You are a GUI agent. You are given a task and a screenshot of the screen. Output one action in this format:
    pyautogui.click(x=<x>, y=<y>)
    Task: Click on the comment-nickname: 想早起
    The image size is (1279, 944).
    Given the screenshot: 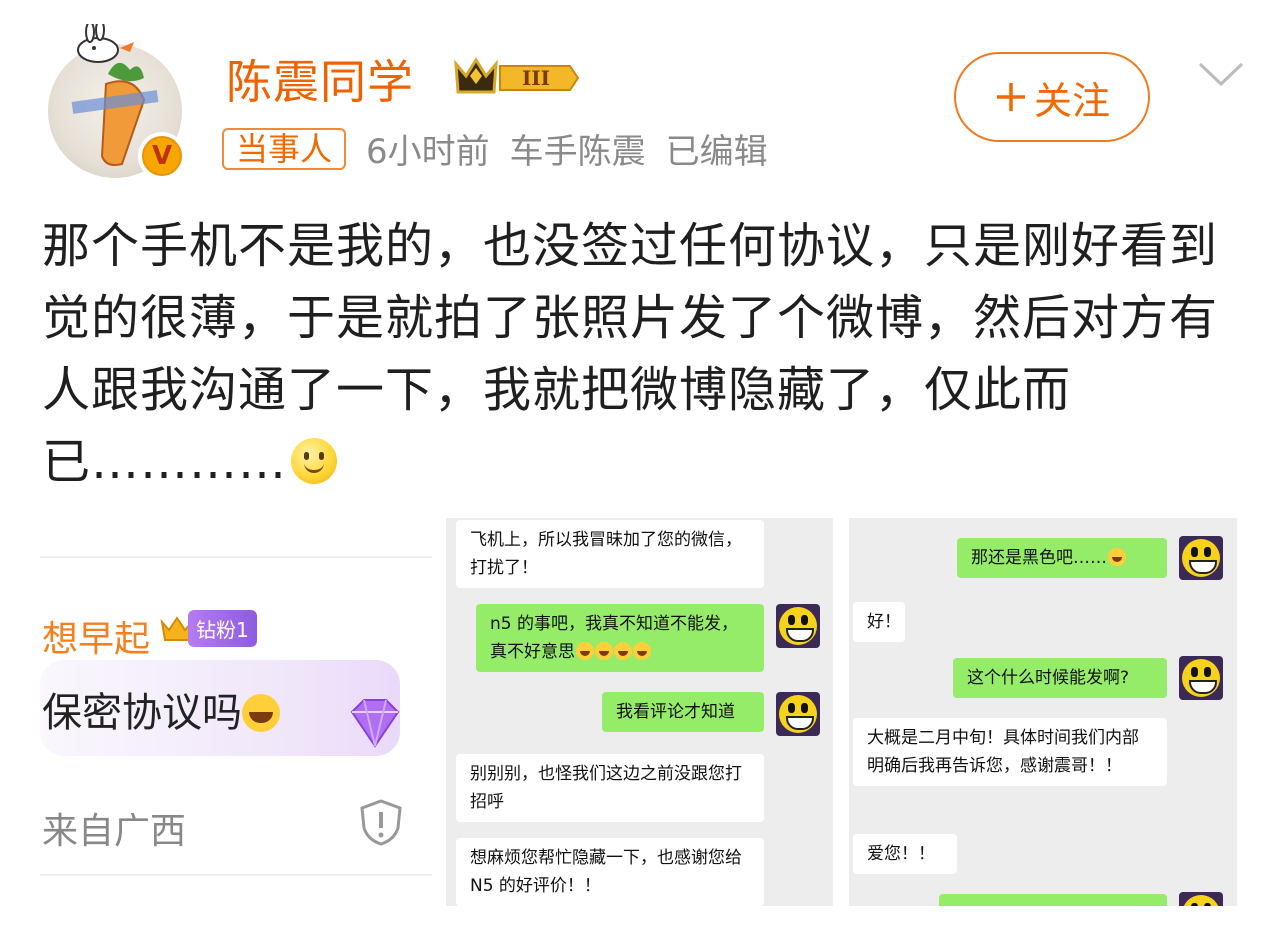 What is the action you would take?
    pyautogui.click(x=96, y=639)
    